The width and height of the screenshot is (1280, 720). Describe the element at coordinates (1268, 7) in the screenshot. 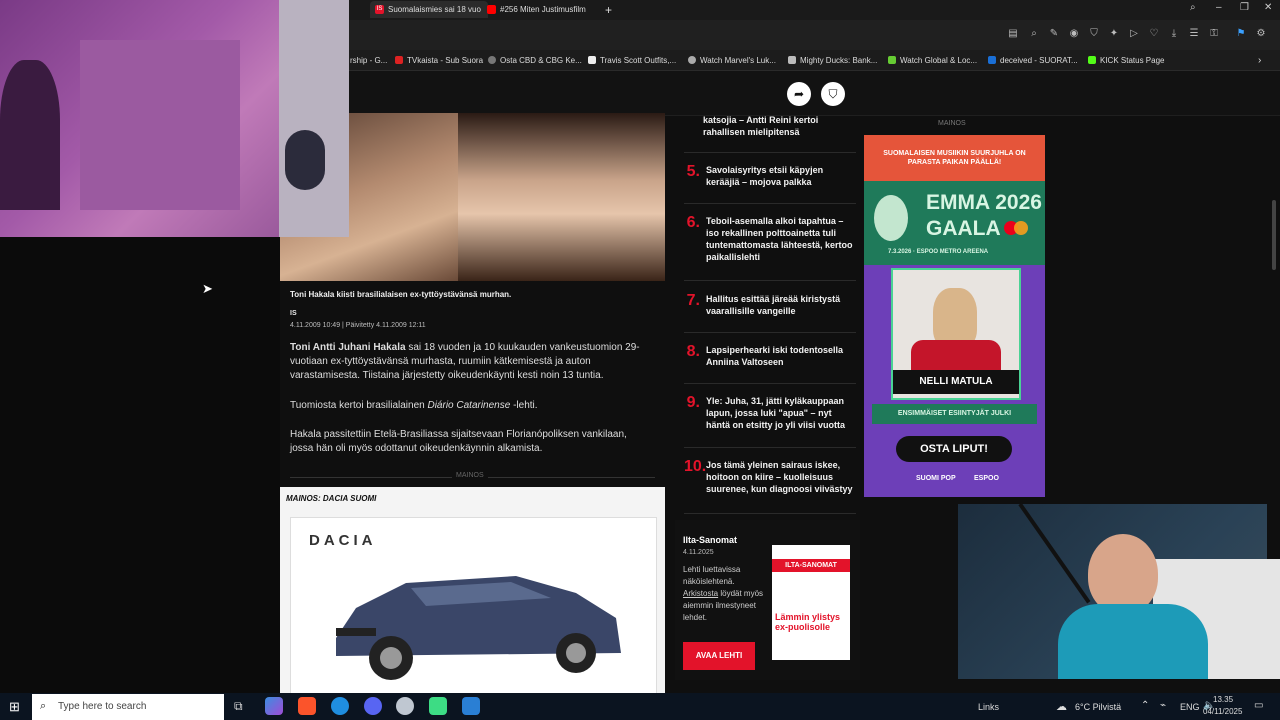

I see `close-icon: ✕` at that location.